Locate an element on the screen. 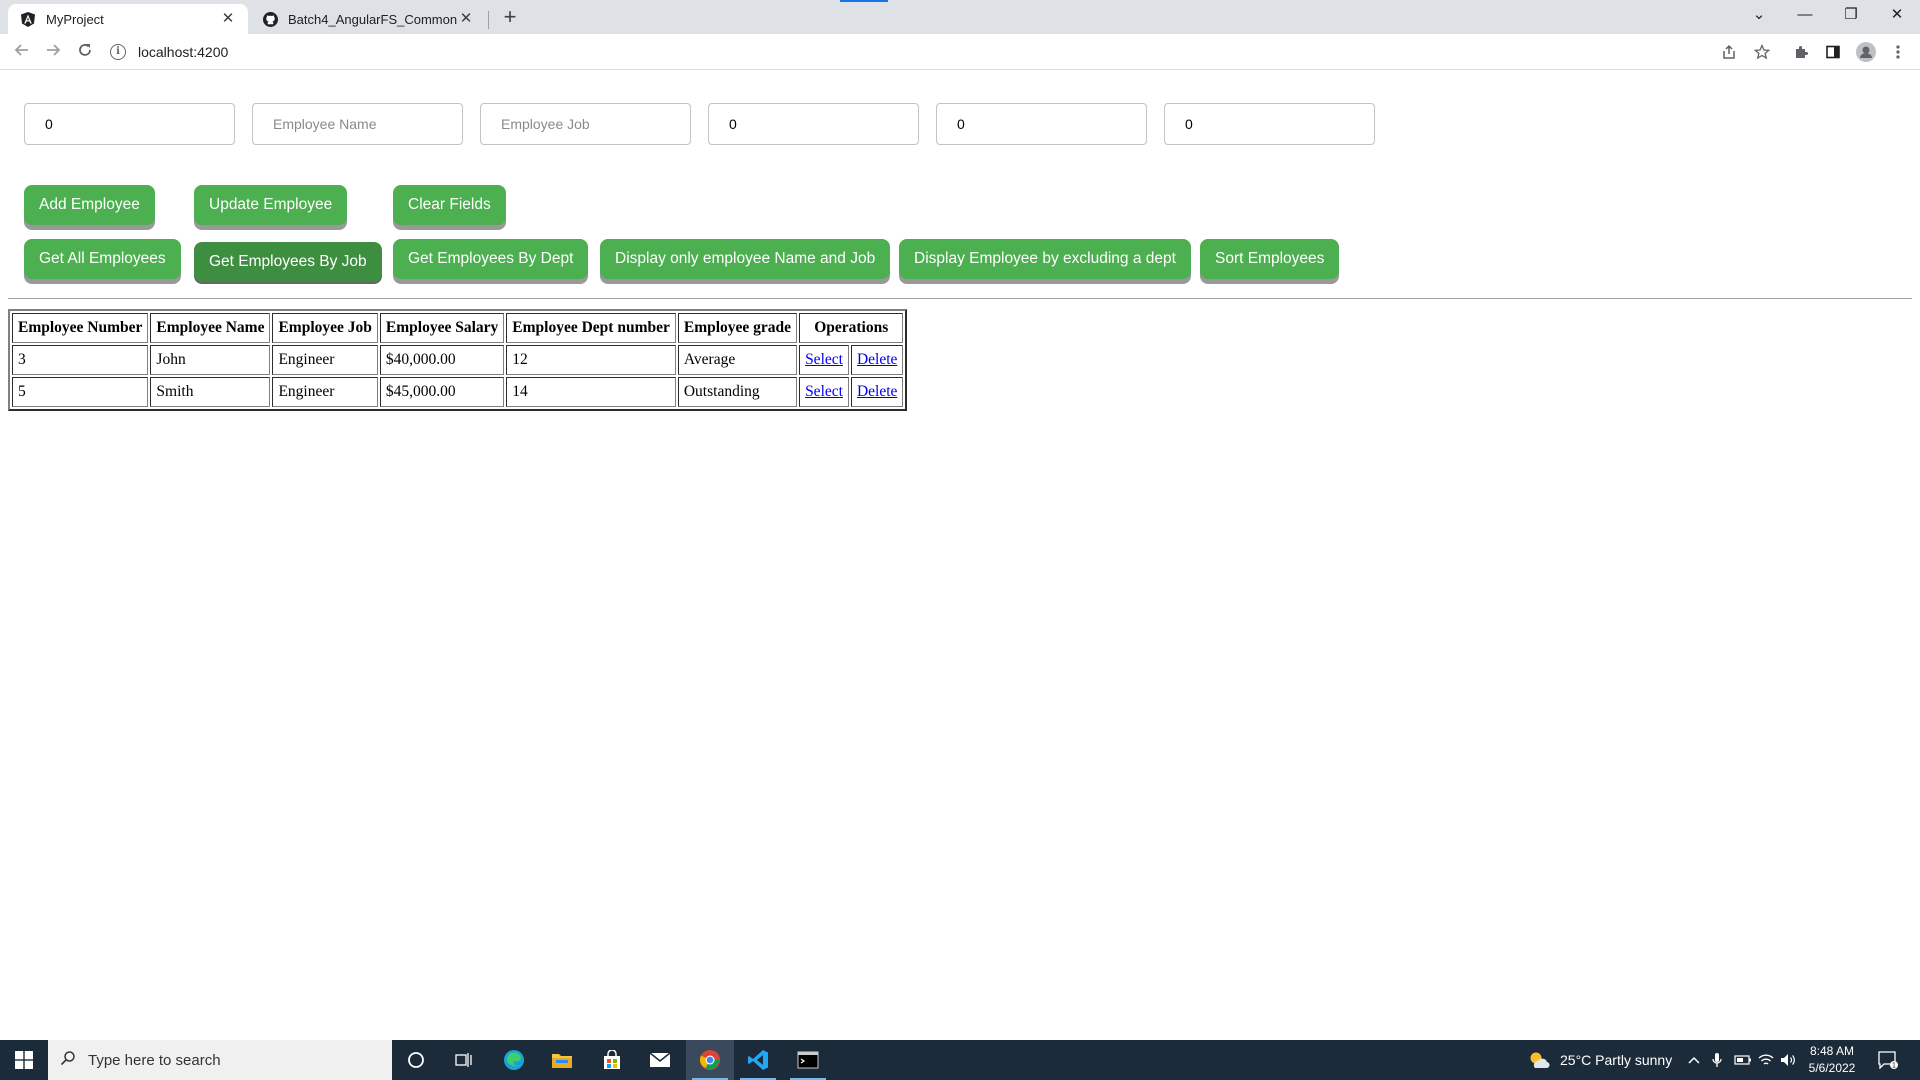 The width and height of the screenshot is (1920, 1080). cell-salary: $45,000.00 is located at coordinates (442, 392).